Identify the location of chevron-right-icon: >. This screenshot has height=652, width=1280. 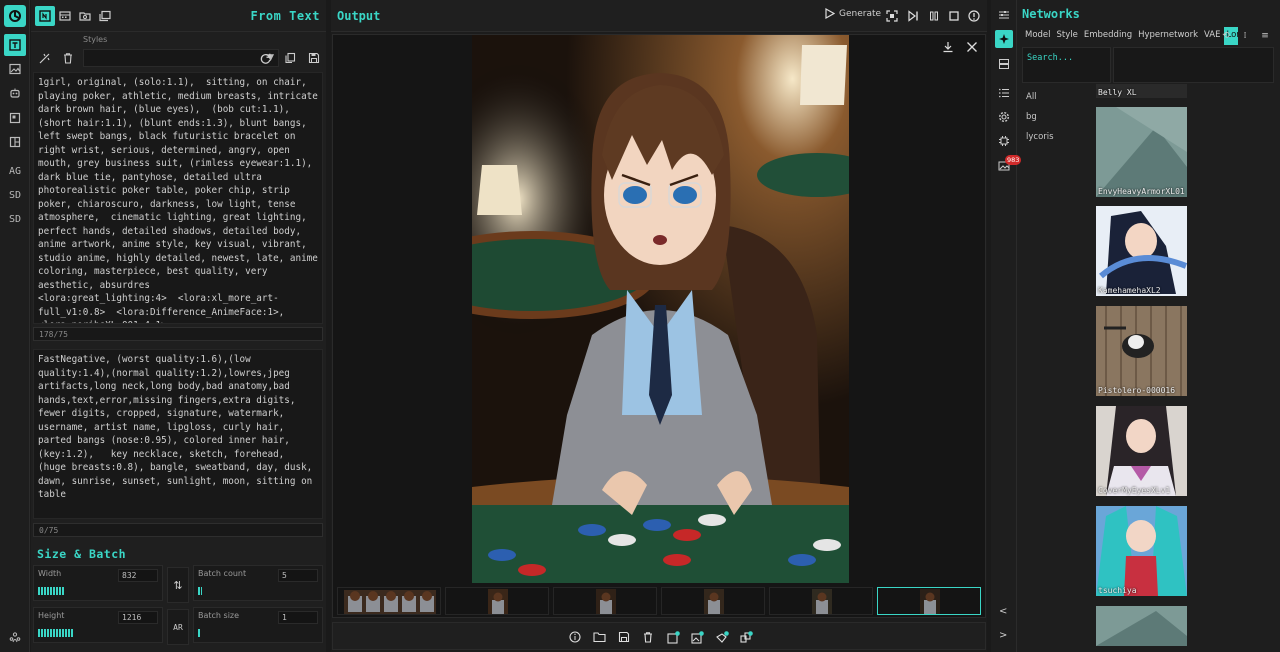
(1003, 635).